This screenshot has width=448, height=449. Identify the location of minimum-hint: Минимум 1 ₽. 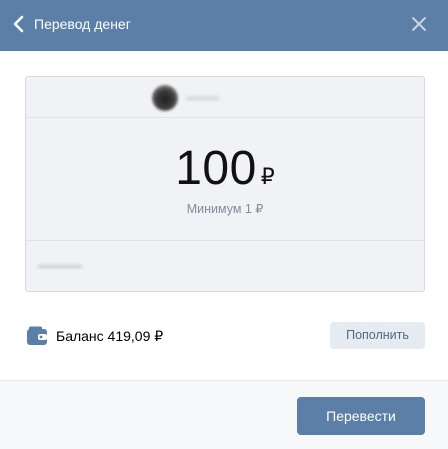
(225, 209).